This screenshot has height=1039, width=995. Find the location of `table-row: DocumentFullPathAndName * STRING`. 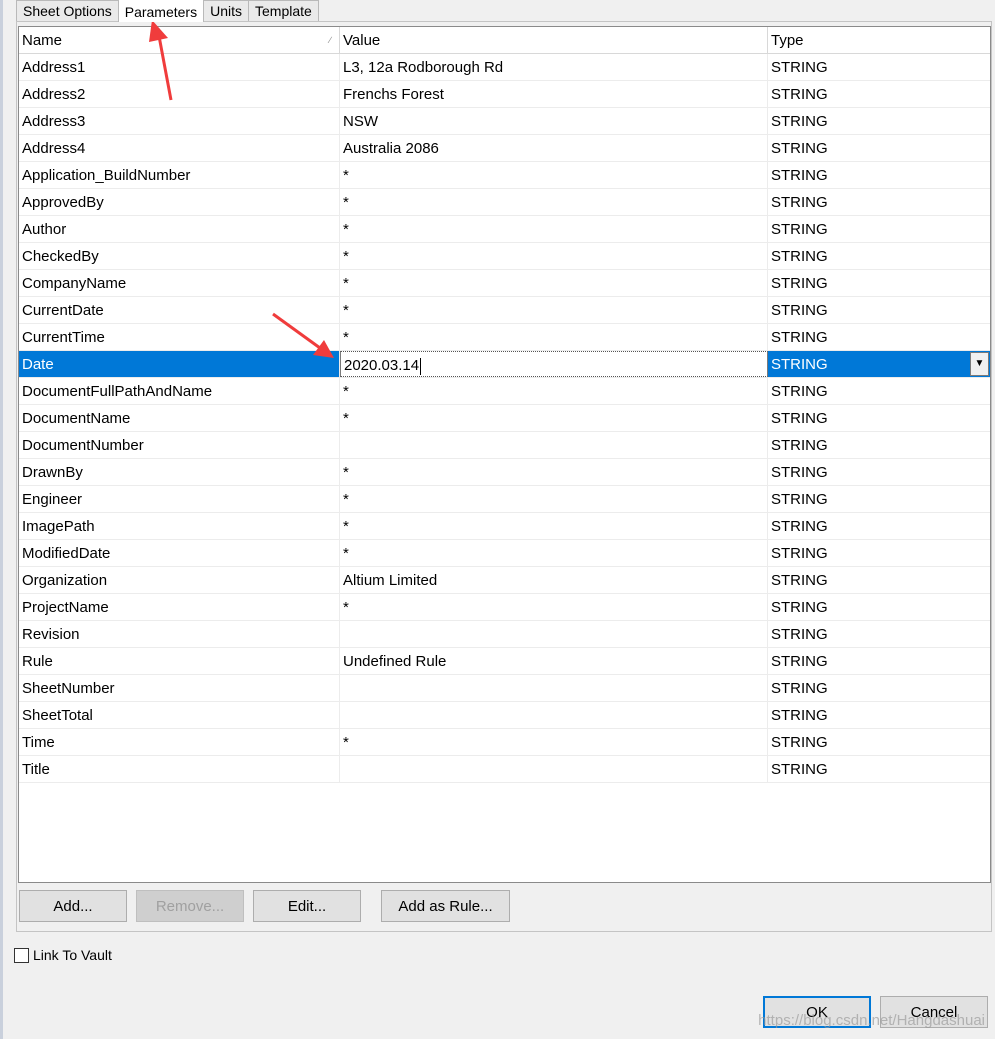

table-row: DocumentFullPathAndName * STRING is located at coordinates (504, 391).